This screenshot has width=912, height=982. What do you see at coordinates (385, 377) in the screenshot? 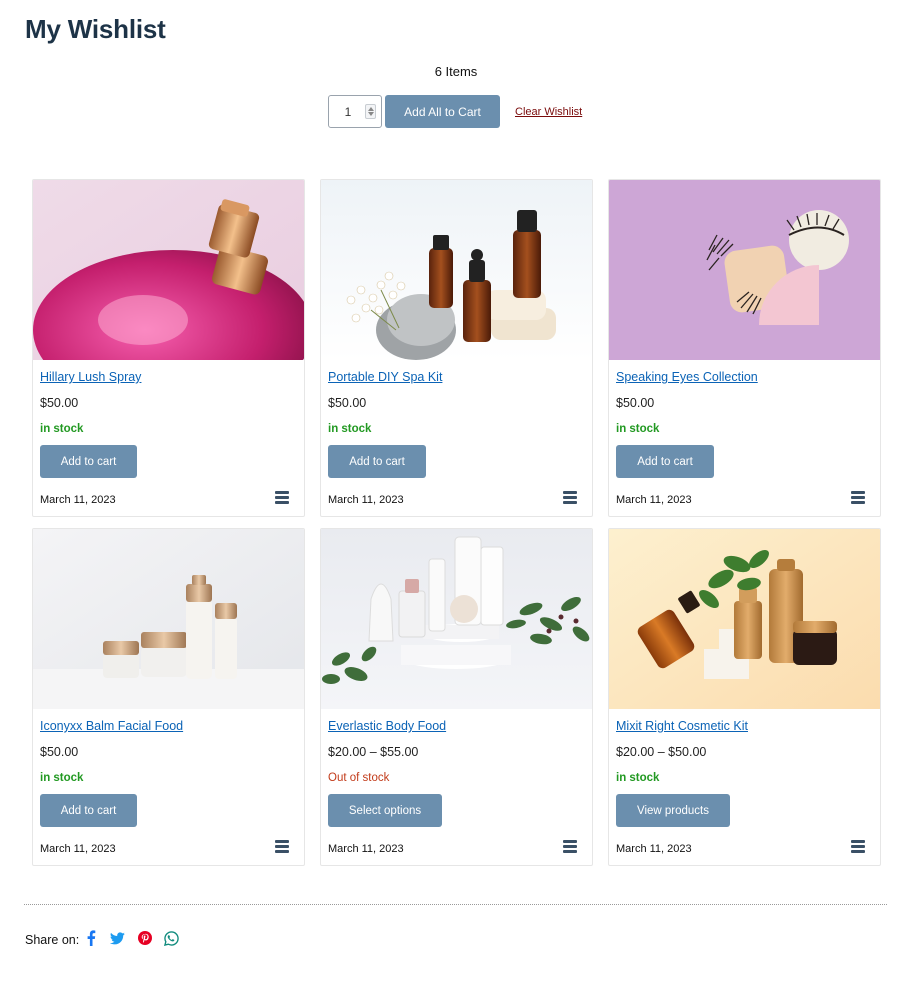
I see `product-name-link: Portable DIY Spa Kit` at bounding box center [385, 377].